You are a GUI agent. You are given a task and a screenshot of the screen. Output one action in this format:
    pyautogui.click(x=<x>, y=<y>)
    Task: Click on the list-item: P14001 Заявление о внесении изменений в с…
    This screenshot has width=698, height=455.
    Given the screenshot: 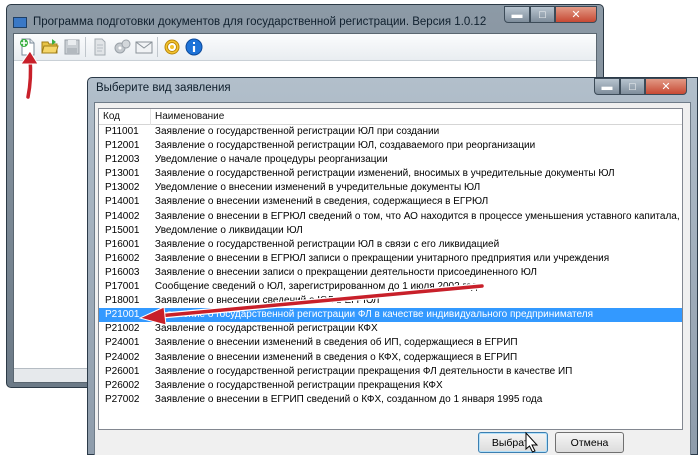 What is the action you would take?
    pyautogui.click(x=390, y=202)
    